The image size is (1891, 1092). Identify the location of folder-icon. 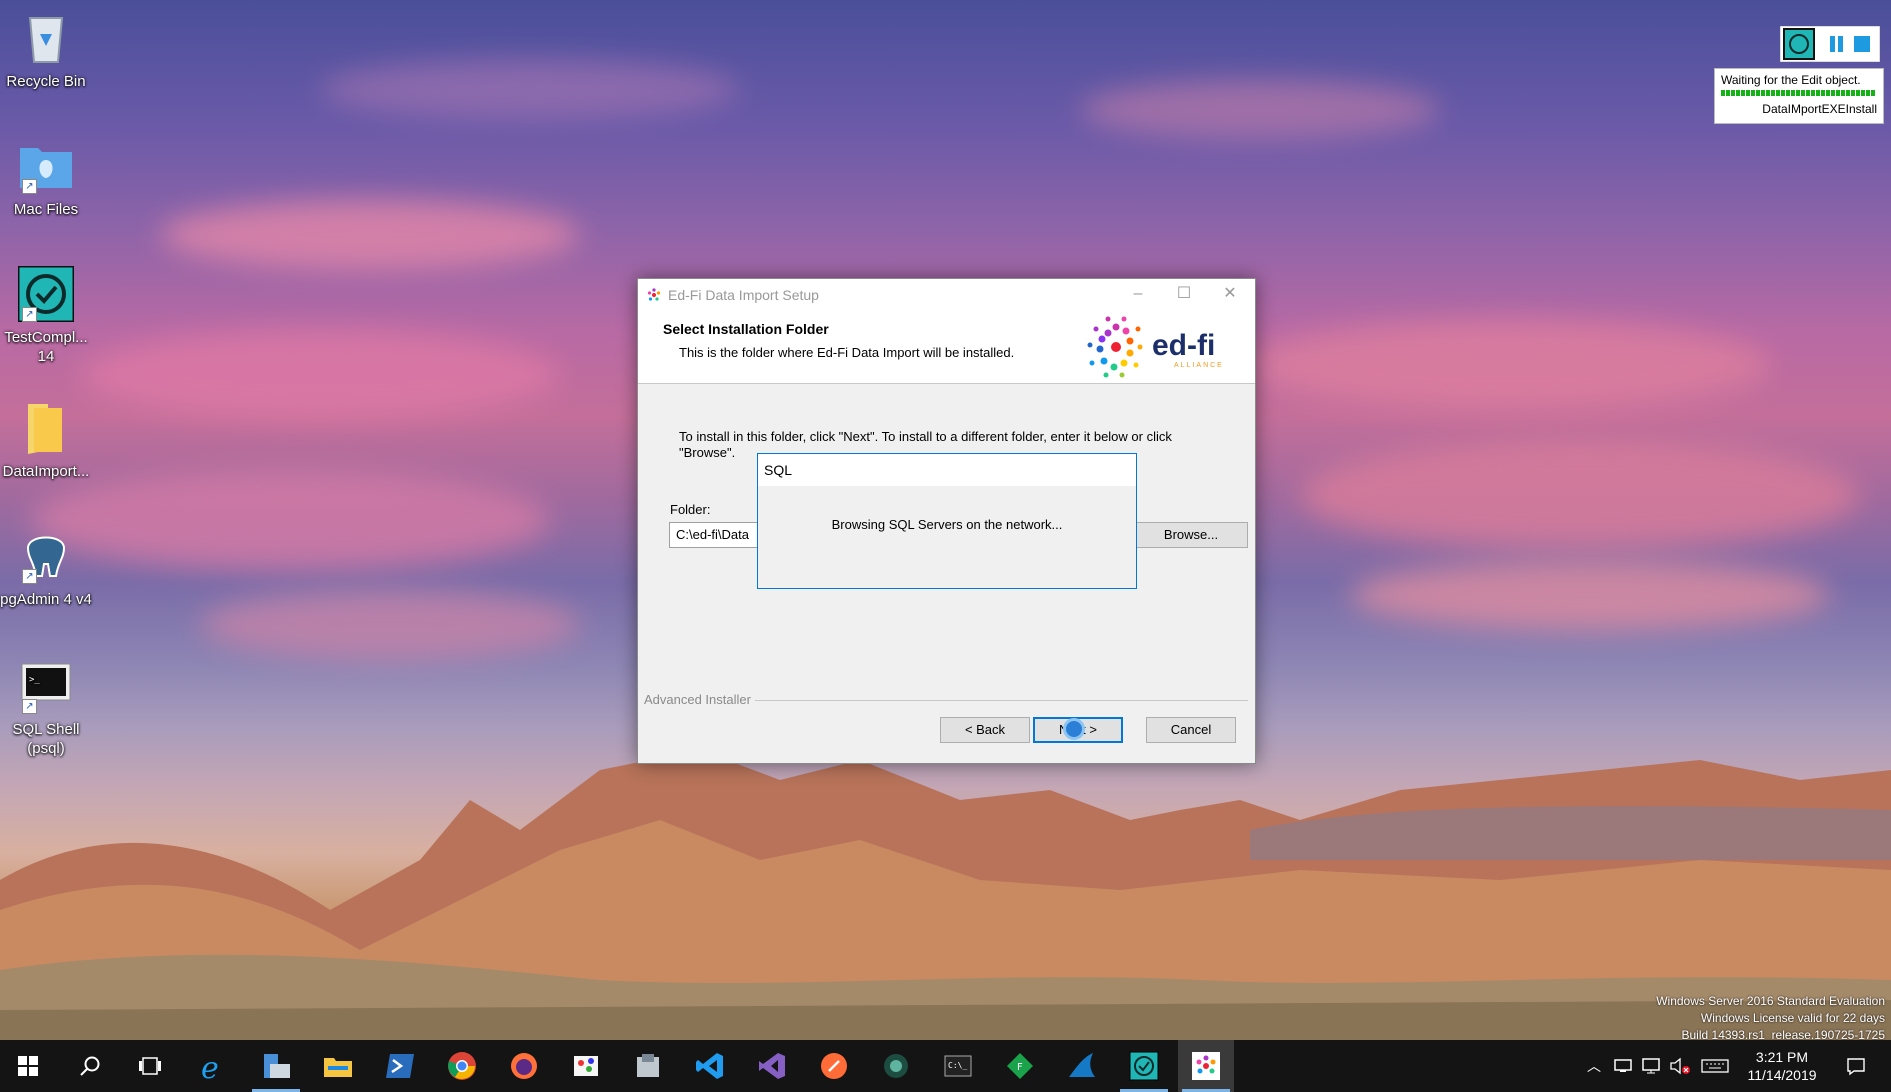
(45, 429).